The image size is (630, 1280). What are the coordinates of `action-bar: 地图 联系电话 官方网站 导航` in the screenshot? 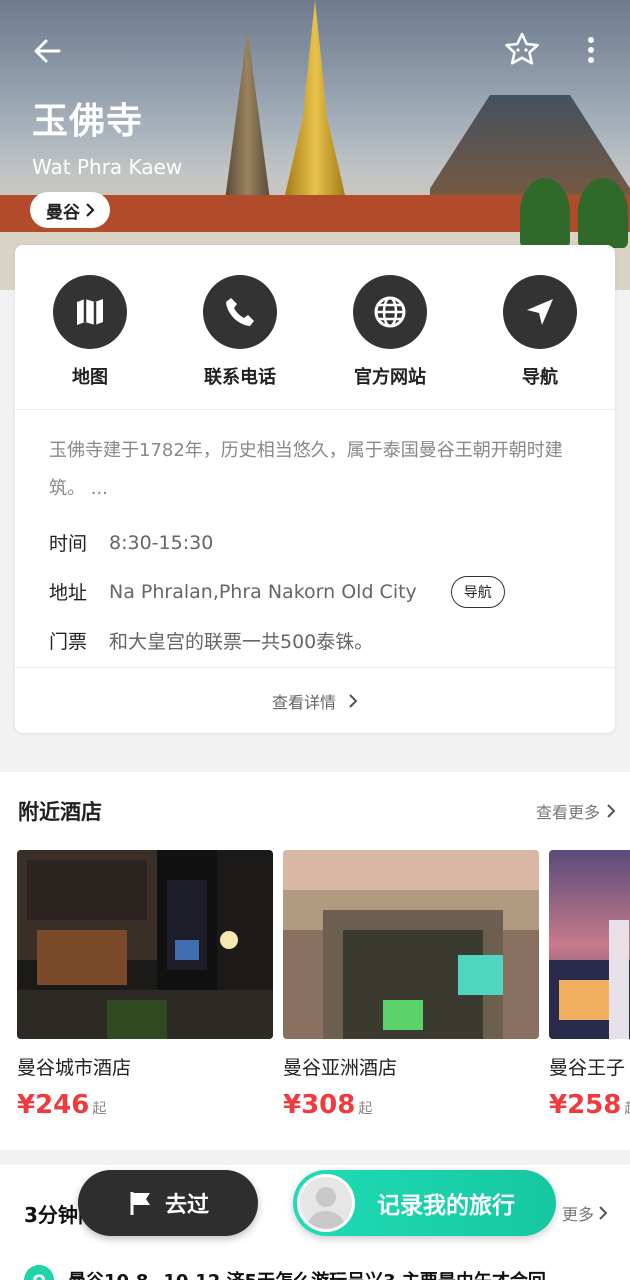 It's located at (315, 327).